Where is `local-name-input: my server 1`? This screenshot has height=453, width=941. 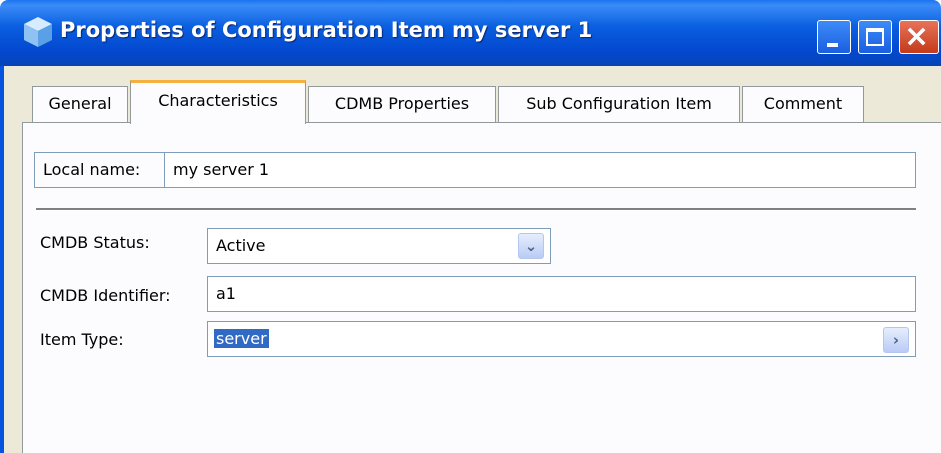 local-name-input: my server 1 is located at coordinates (540, 170).